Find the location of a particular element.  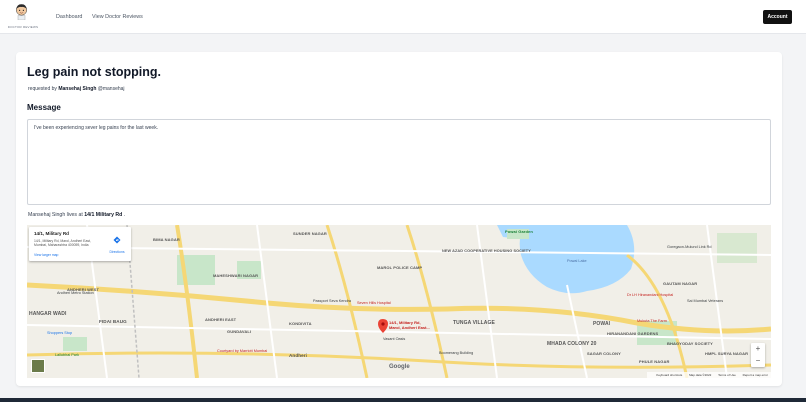

logo-text: DOCTOR REVIEWS is located at coordinates (23, 27).